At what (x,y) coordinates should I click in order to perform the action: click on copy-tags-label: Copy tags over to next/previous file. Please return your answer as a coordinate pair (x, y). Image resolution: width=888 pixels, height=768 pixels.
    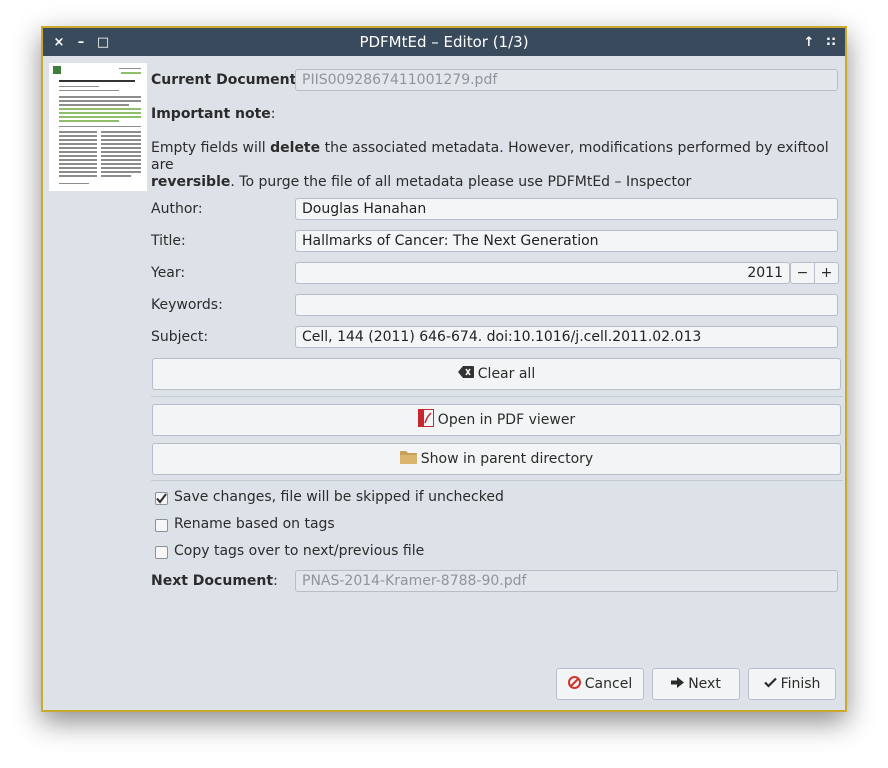
    Looking at the image, I should click on (299, 551).